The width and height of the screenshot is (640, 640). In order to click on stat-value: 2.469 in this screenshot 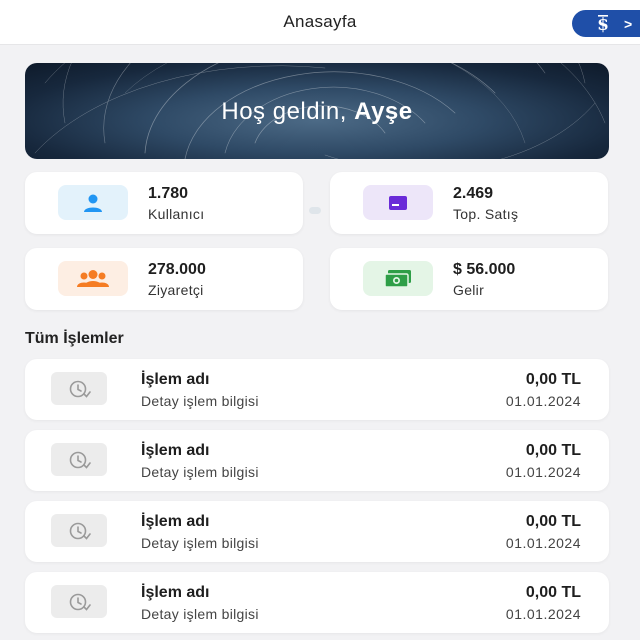, I will do `click(473, 193)`.